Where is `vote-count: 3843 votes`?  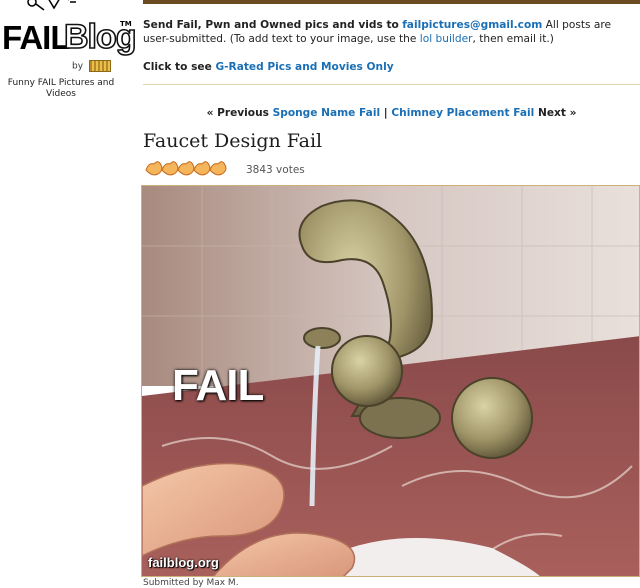
vote-count: 3843 votes is located at coordinates (275, 170).